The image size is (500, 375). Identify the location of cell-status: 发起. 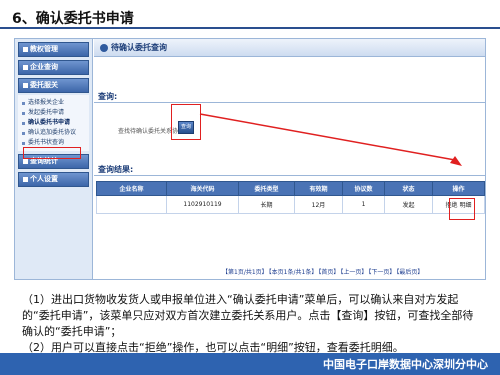
(408, 204).